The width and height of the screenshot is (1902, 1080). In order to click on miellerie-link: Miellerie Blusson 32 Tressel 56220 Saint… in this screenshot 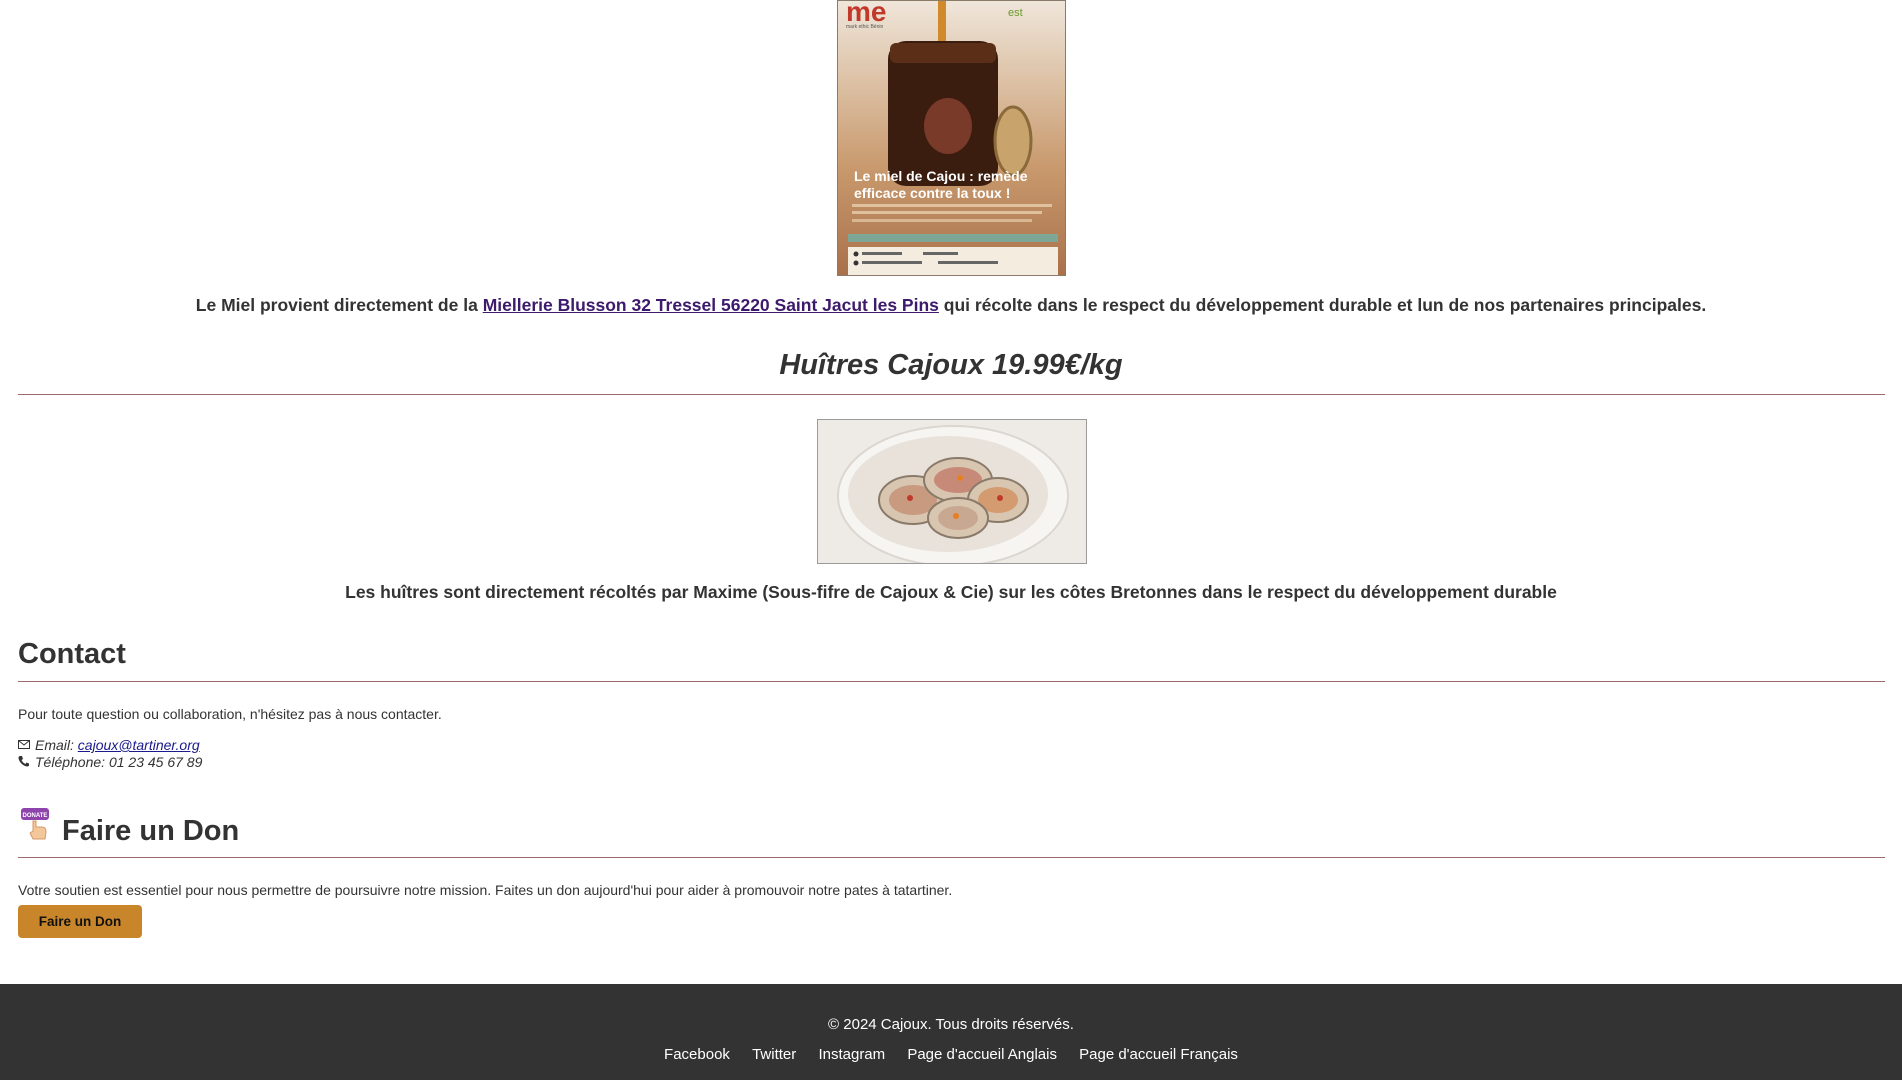, I will do `click(711, 305)`.